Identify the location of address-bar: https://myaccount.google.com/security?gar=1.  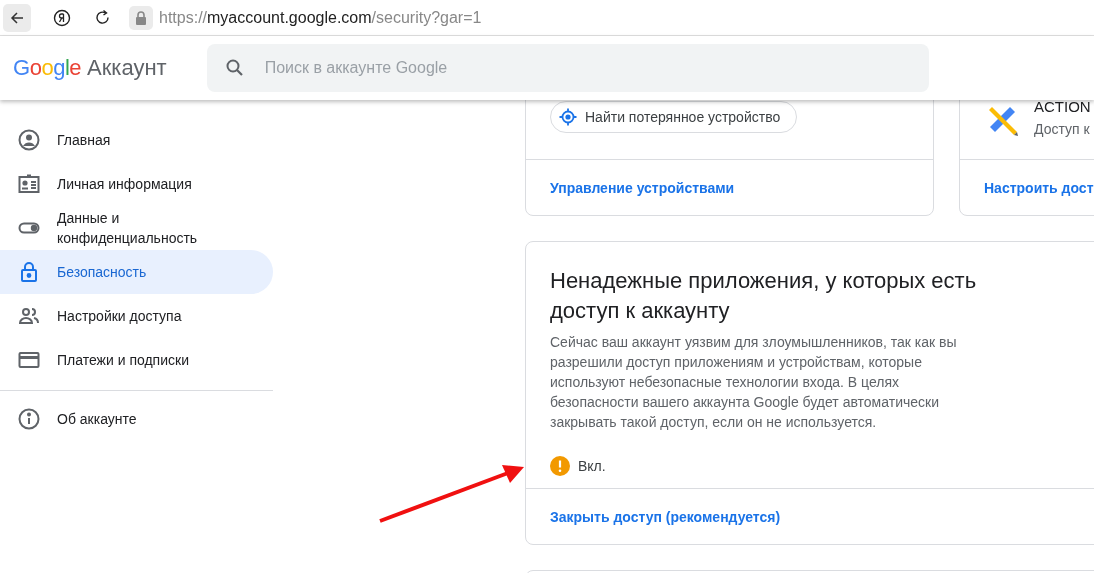
(320, 17).